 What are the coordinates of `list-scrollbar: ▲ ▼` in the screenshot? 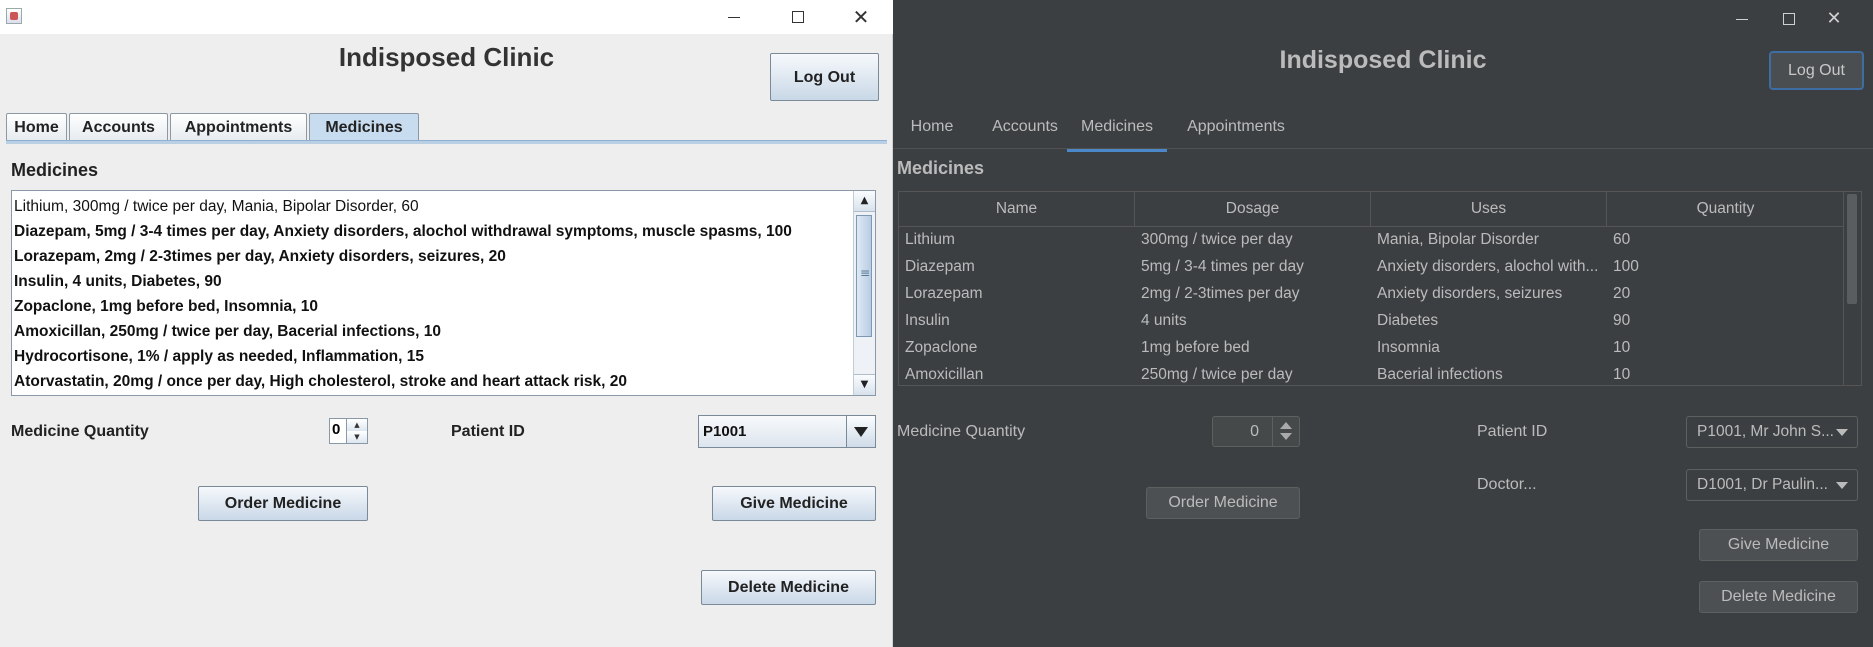 It's located at (864, 293).